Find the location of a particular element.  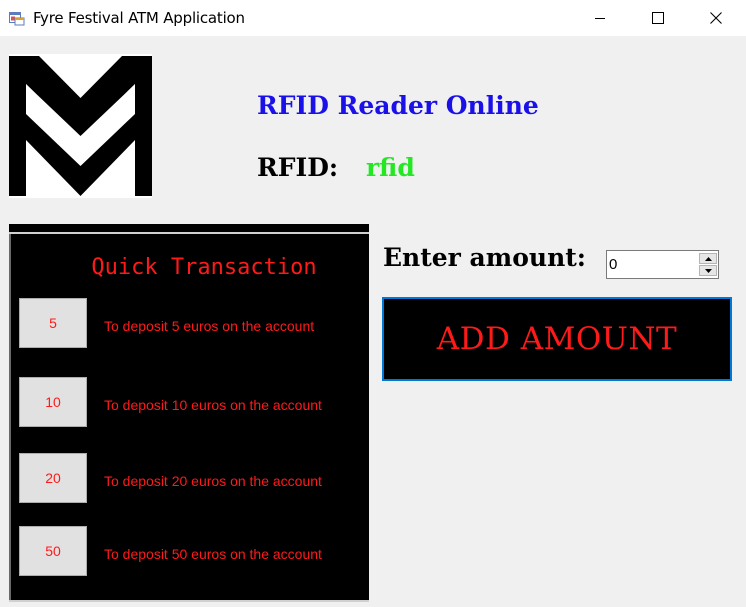

quick-deposit-20-button: 20 is located at coordinates (53, 478).